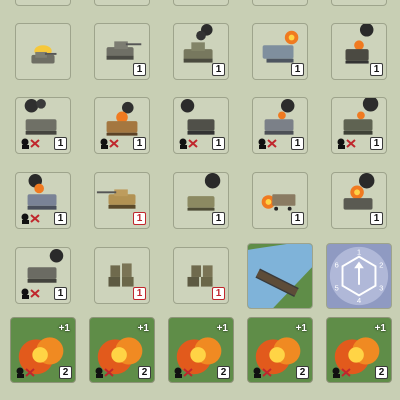 Image resolution: width=400 pixels, height=400 pixels. Describe the element at coordinates (337, 264) in the screenshot. I see `dial-number-6: 6` at that location.